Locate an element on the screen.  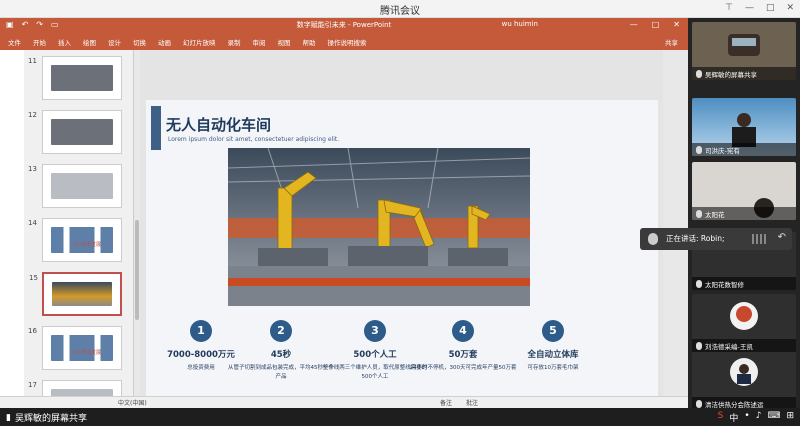
title-accent-bar is located at coordinates (156, 128).